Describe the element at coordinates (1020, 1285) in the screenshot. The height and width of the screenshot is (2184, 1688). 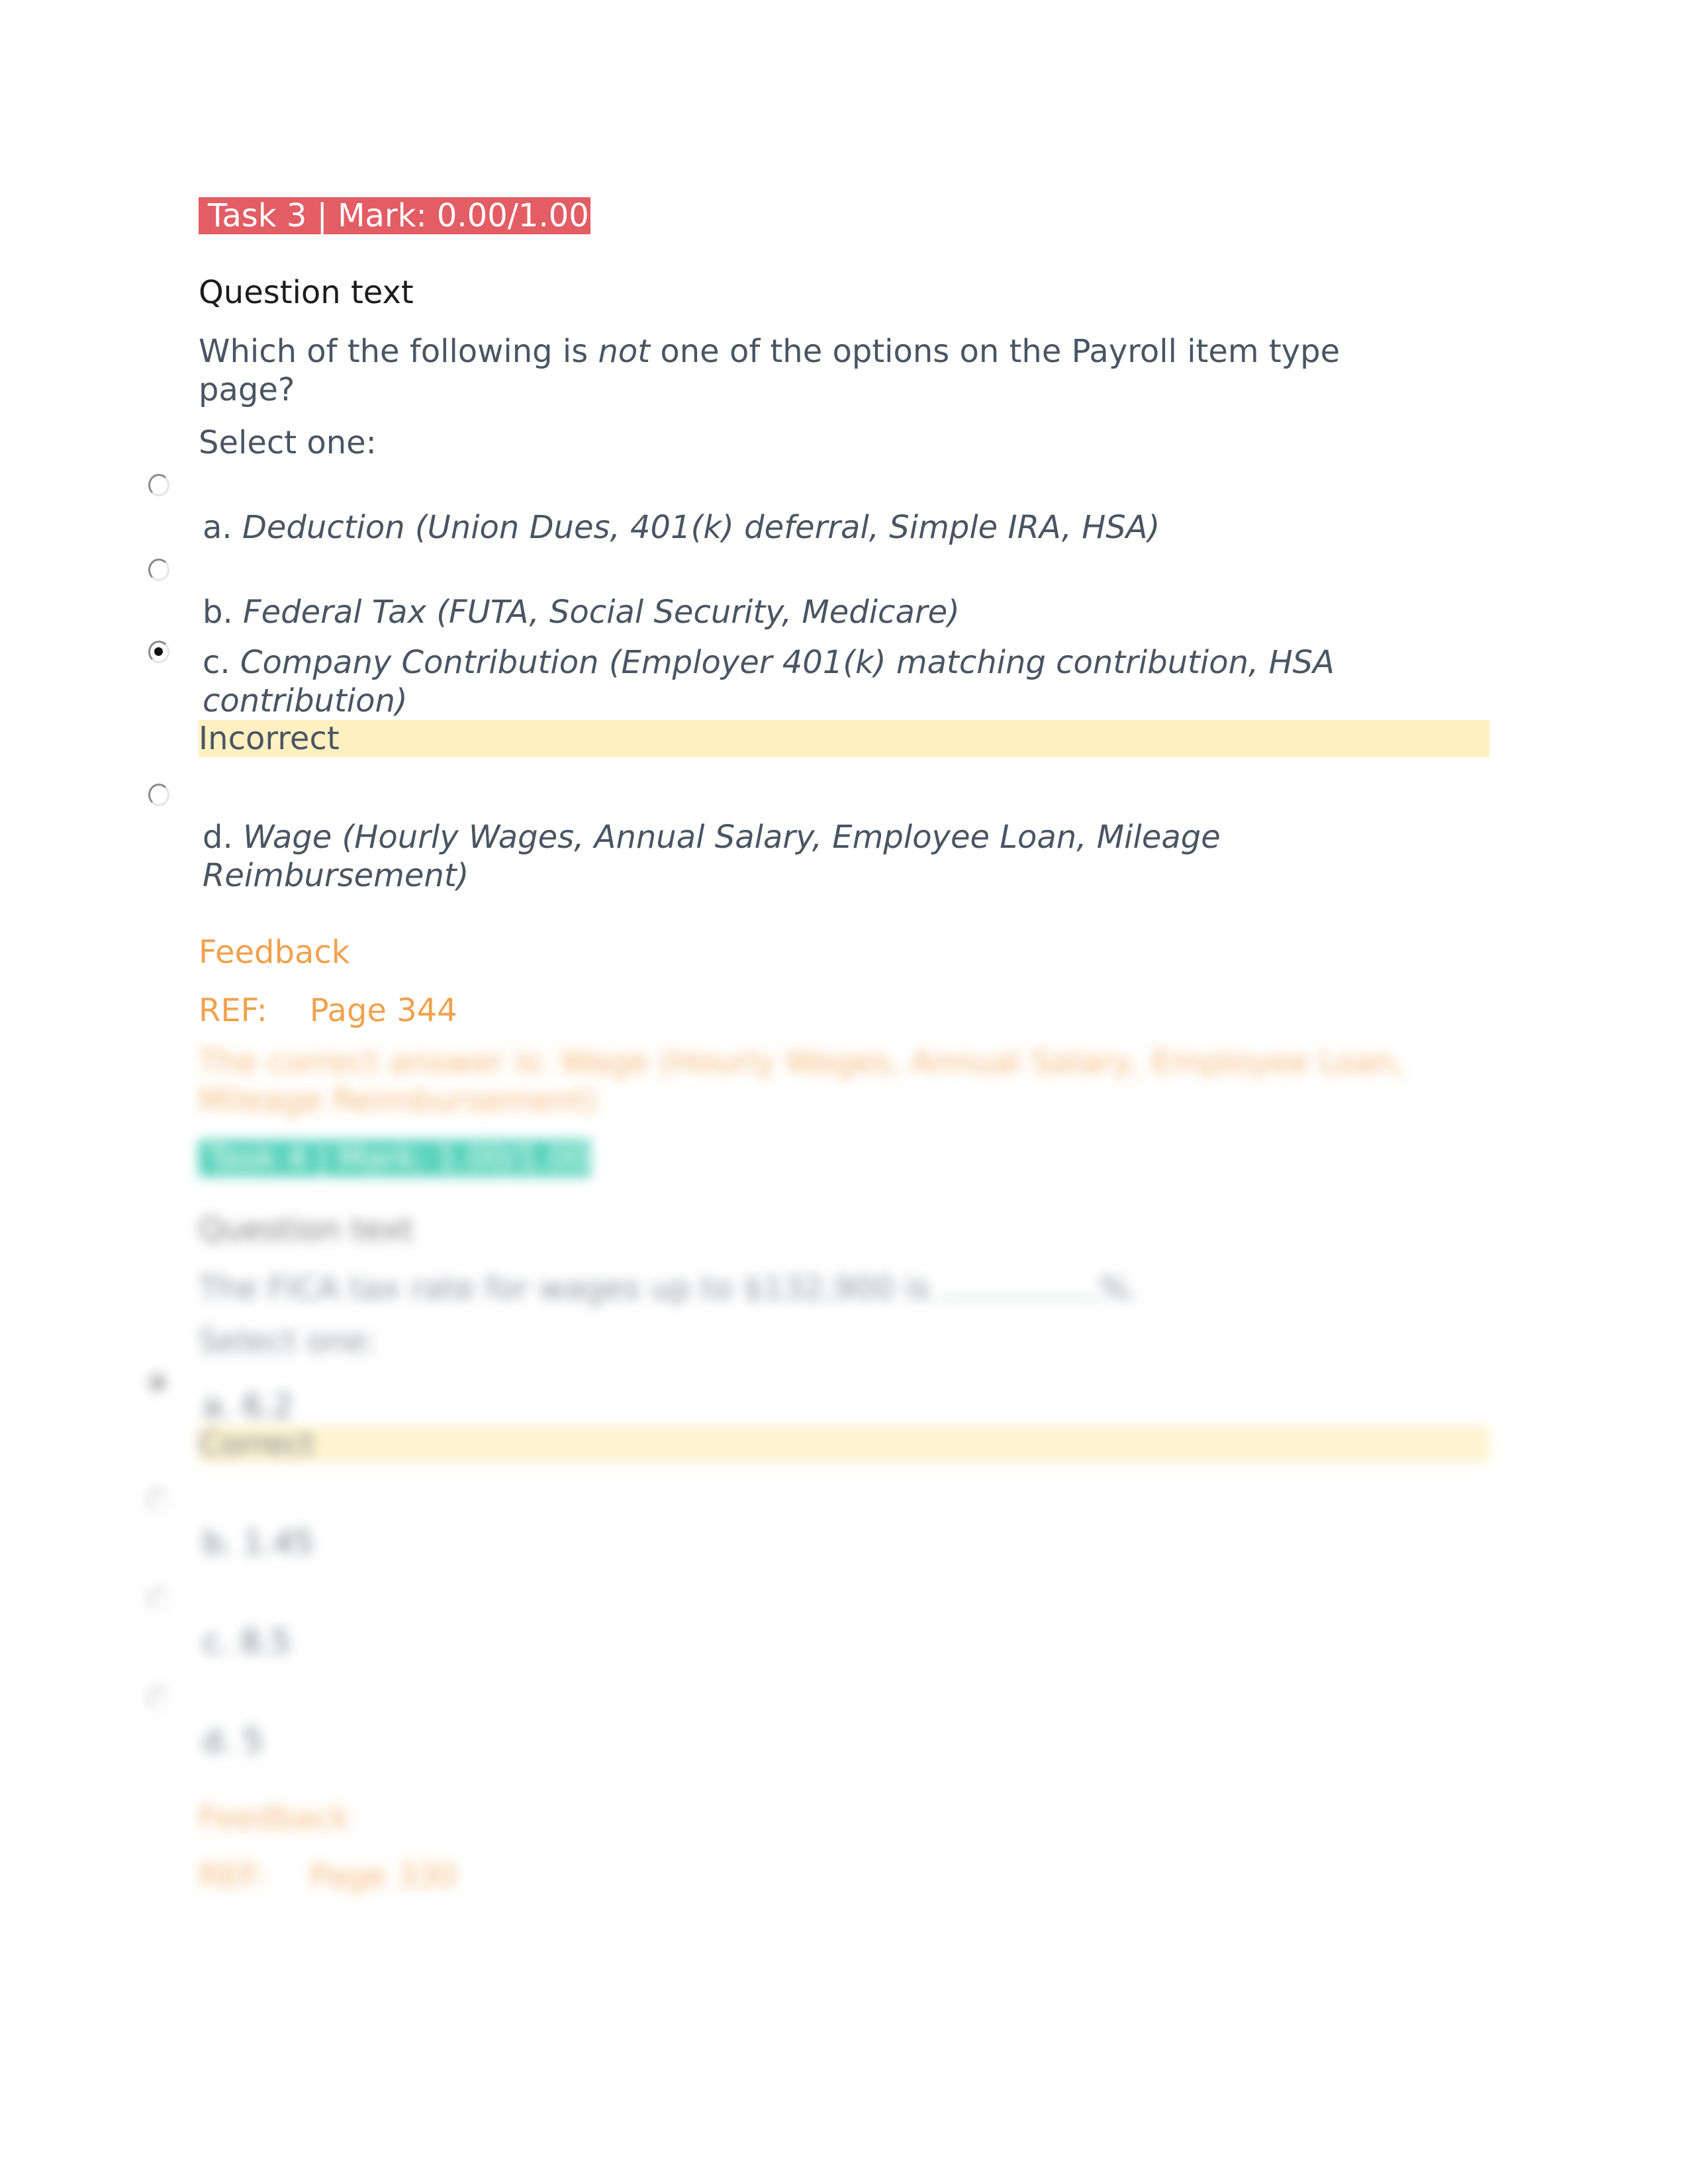
I see `answer-blank` at that location.